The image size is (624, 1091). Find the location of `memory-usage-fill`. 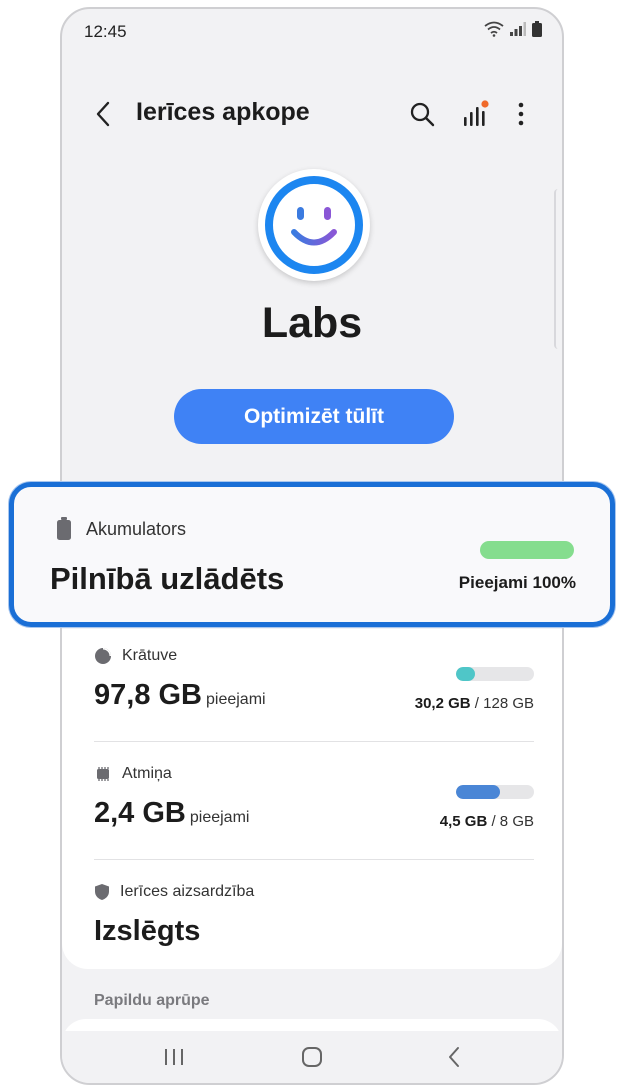

memory-usage-fill is located at coordinates (478, 792).